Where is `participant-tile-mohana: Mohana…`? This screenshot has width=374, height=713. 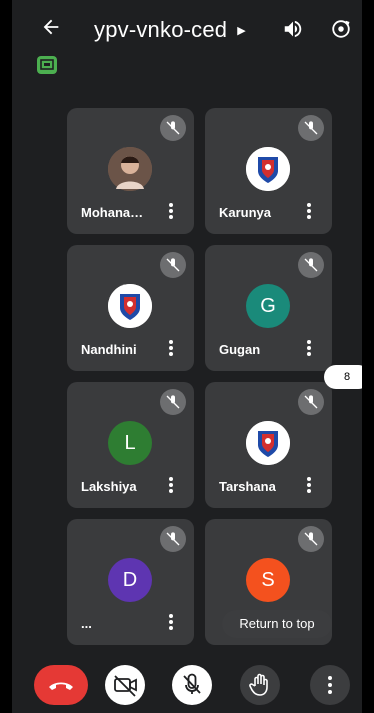 participant-tile-mohana: Mohana… is located at coordinates (130, 171).